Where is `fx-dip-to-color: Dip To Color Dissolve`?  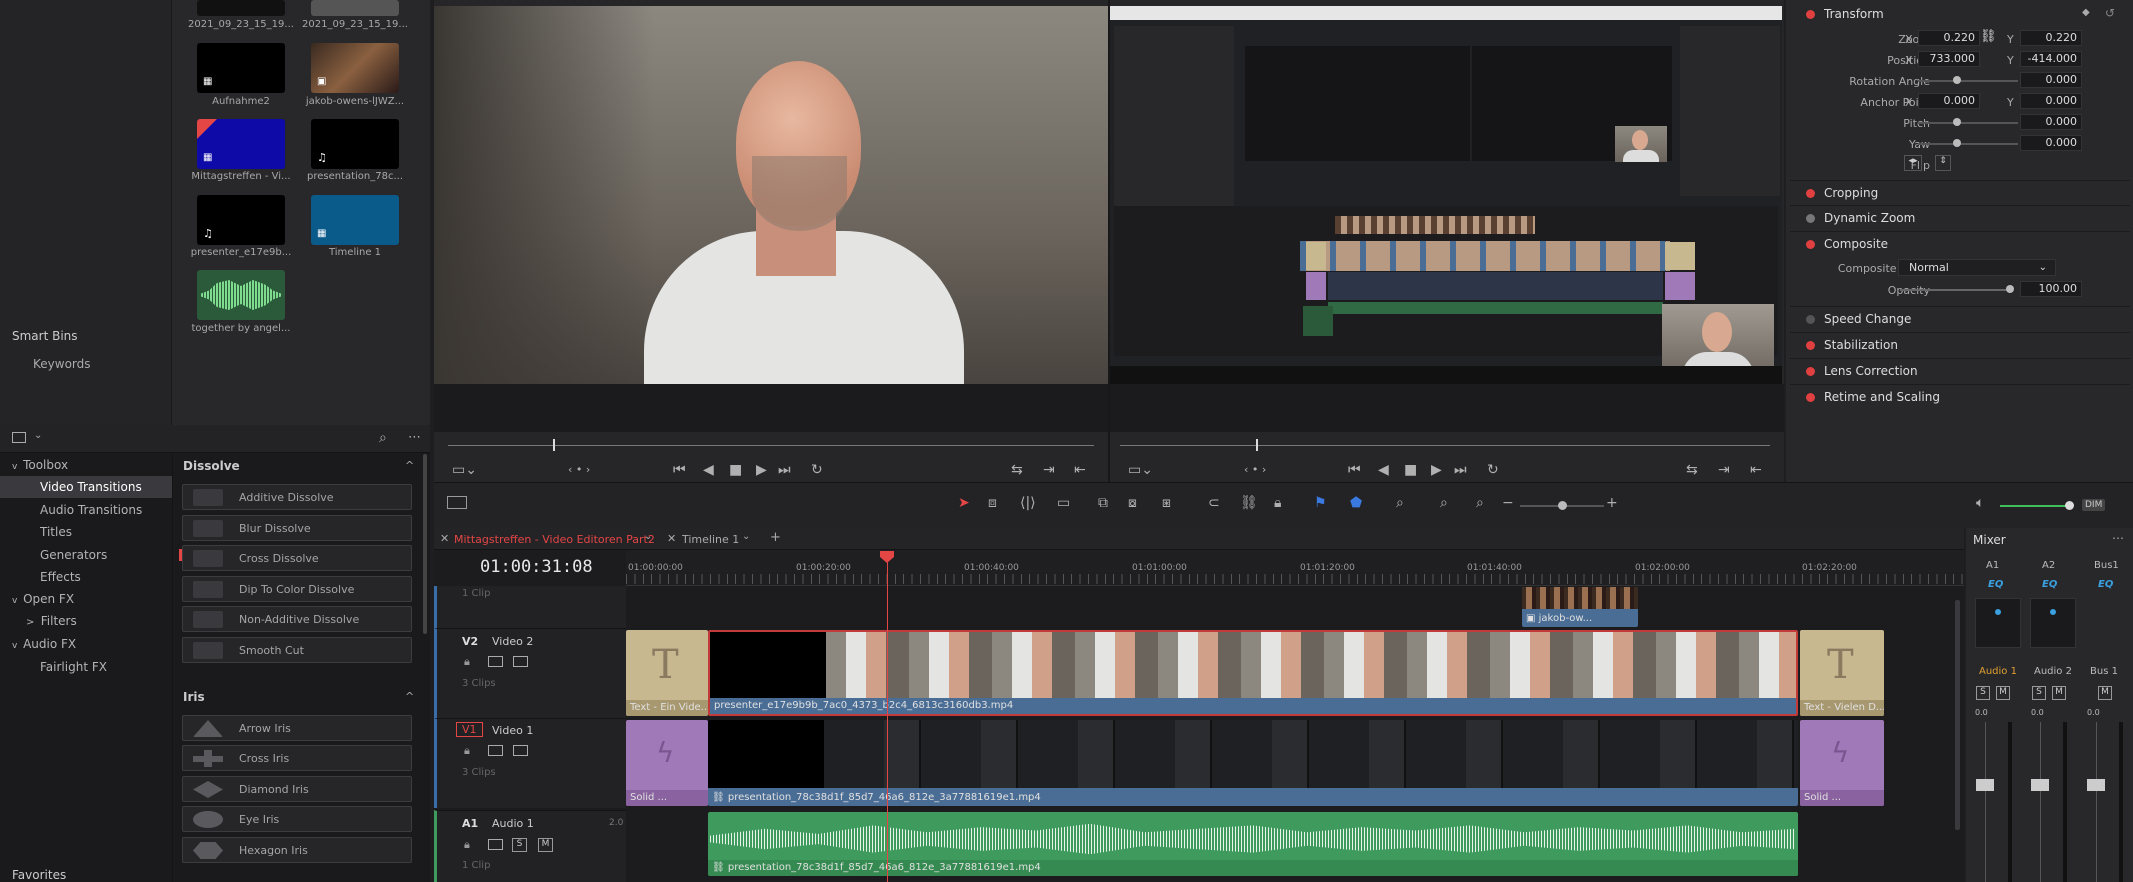 fx-dip-to-color: Dip To Color Dissolve is located at coordinates (297, 589).